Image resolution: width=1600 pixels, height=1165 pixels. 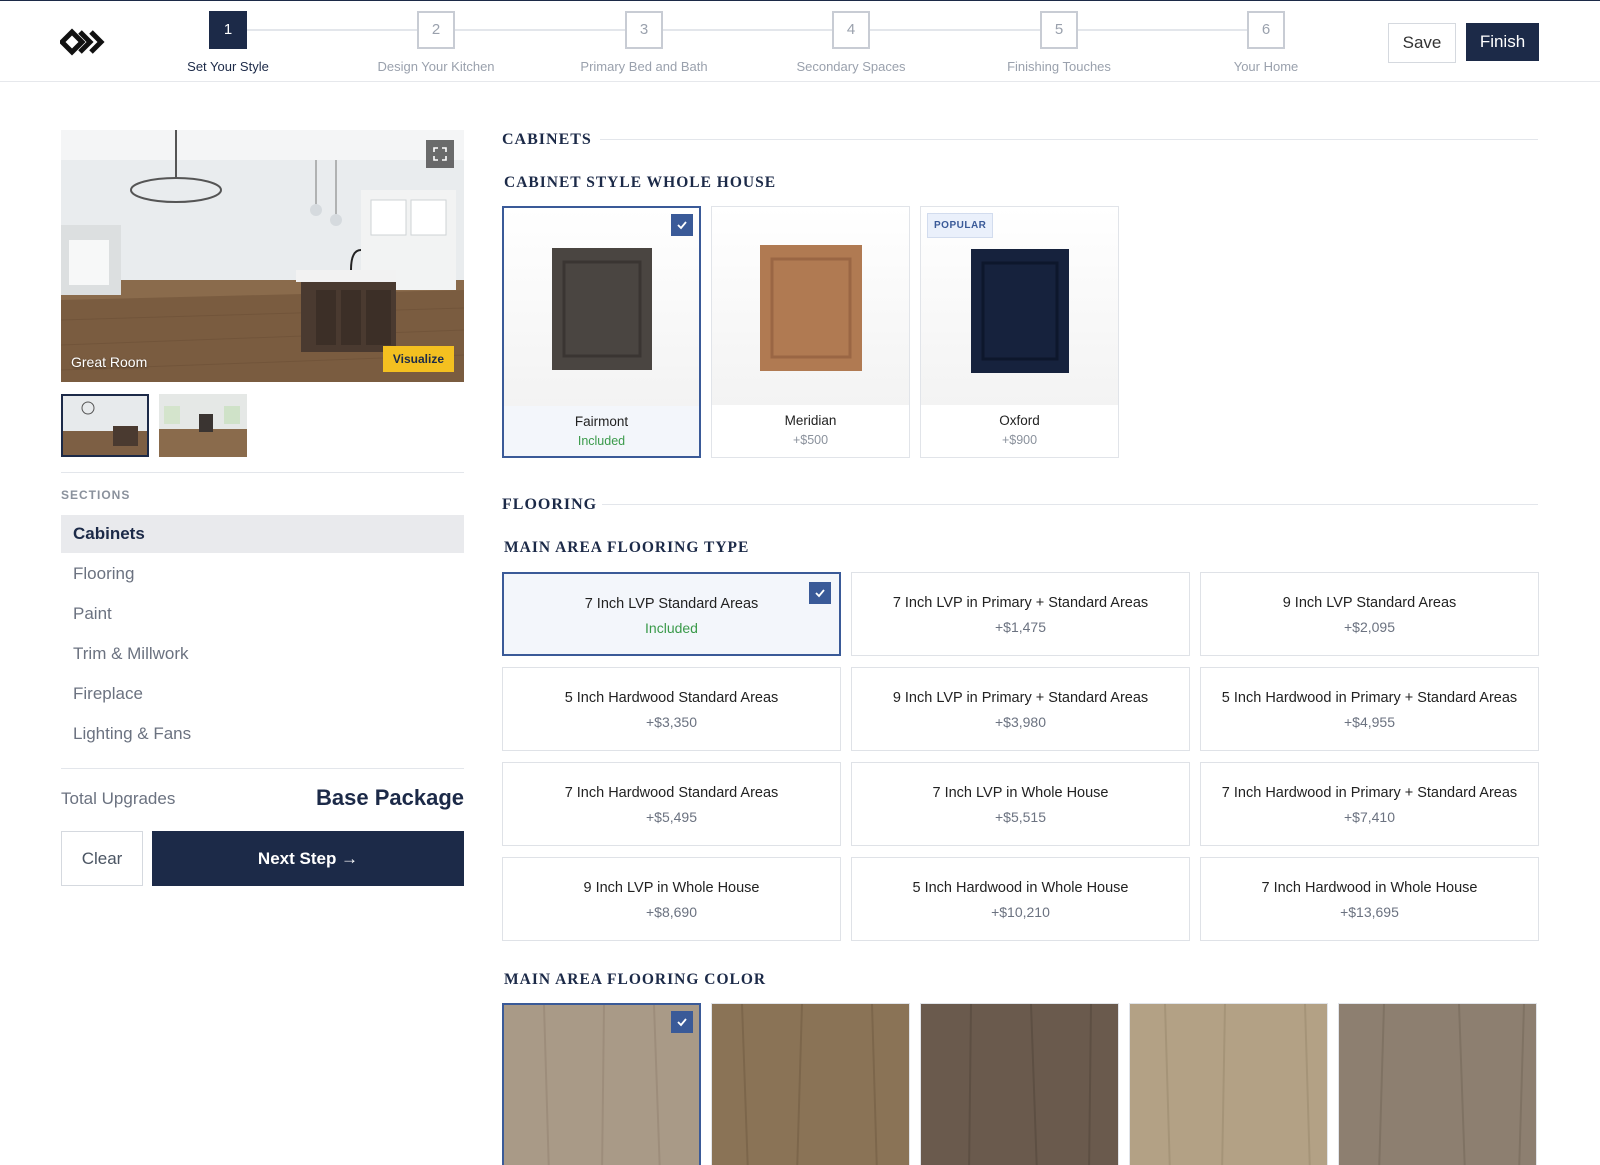 I want to click on cabinet-option-fairmont: Fairmont Included, so click(x=601, y=332).